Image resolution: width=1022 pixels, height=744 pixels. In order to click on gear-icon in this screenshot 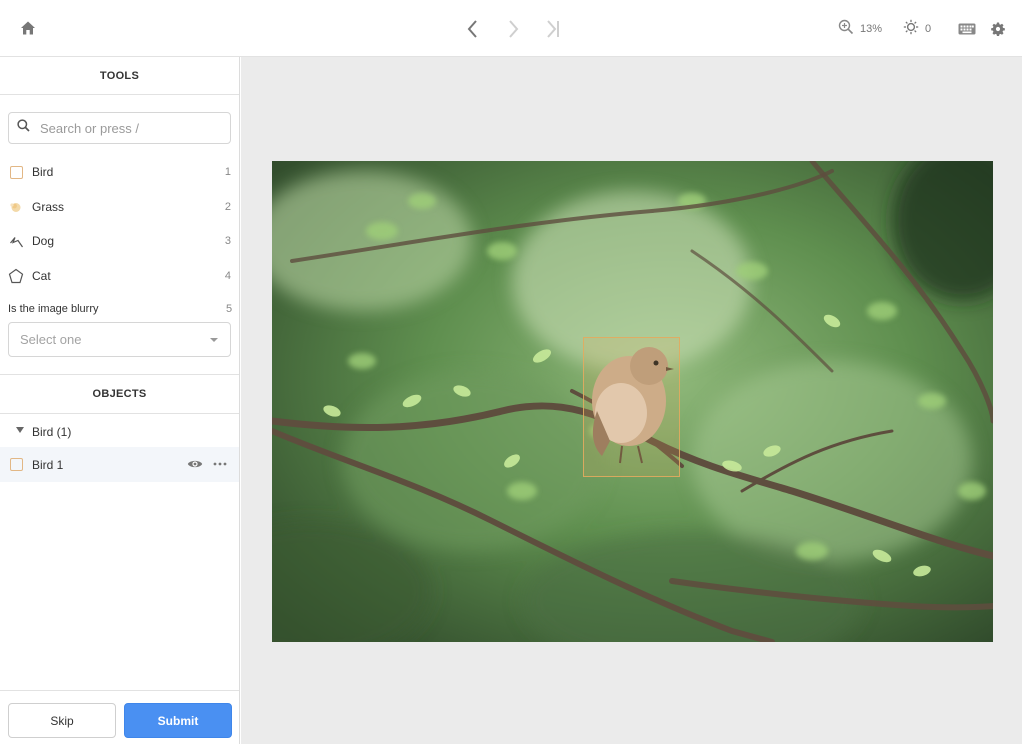, I will do `click(998, 29)`.